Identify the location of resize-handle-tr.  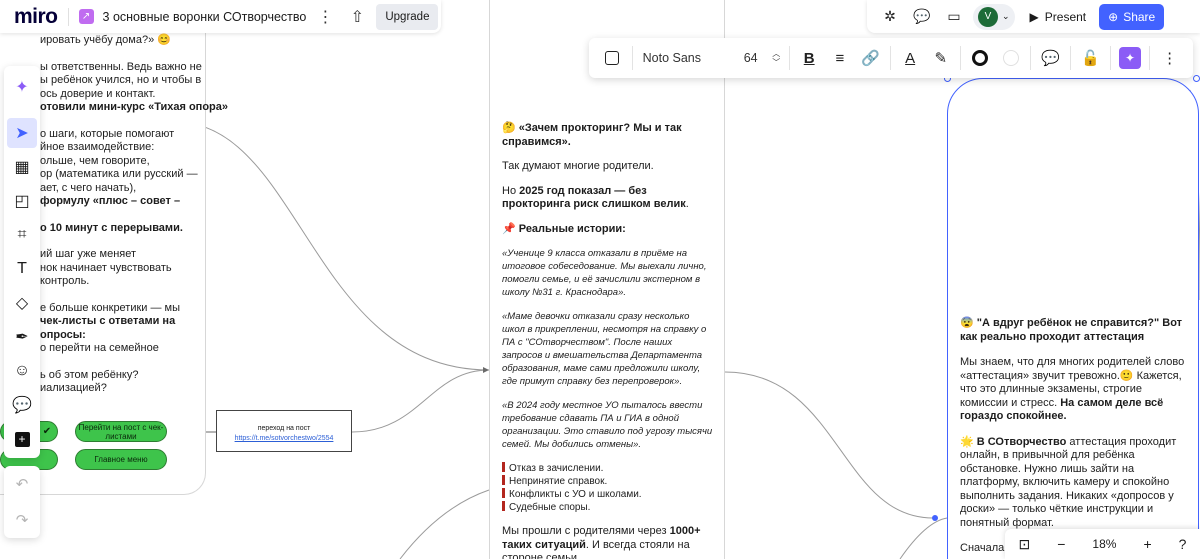
(1196, 78).